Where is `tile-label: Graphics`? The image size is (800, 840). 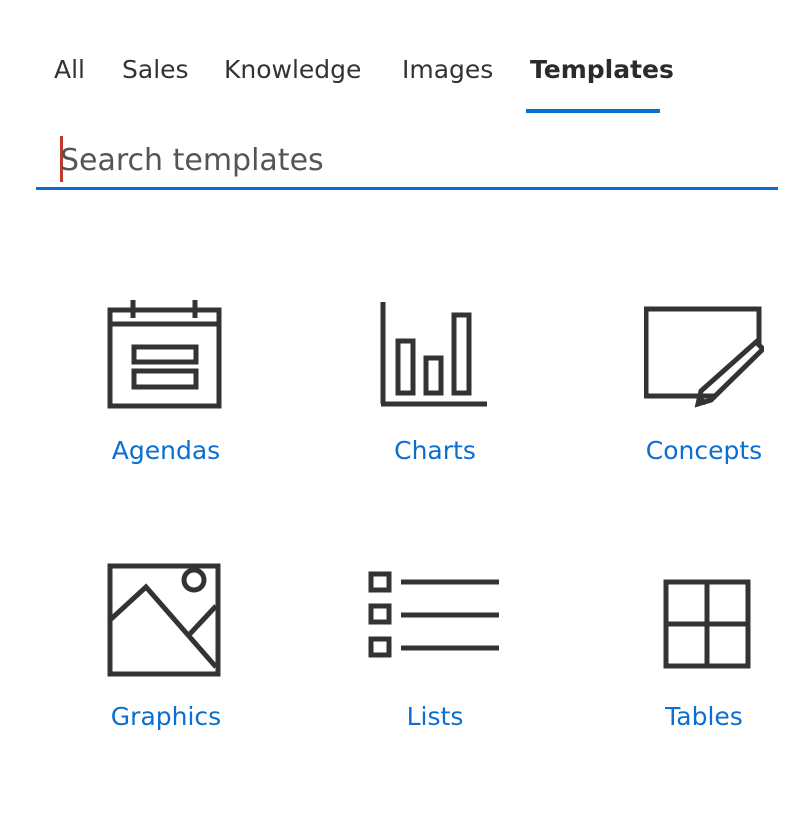 tile-label: Graphics is located at coordinates (166, 716).